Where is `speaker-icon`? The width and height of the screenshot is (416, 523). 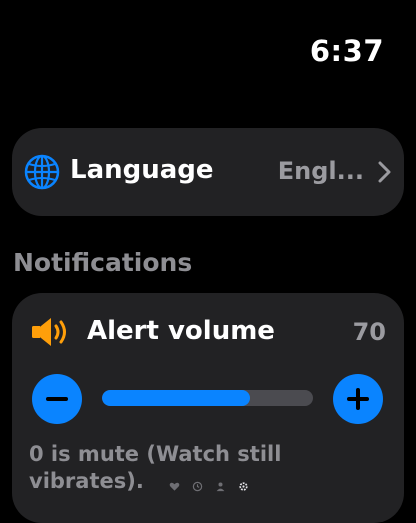 speaker-icon is located at coordinates (49, 332).